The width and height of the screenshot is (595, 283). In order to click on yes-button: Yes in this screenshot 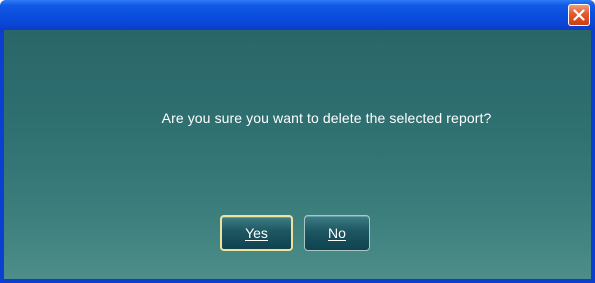, I will do `click(256, 233)`.